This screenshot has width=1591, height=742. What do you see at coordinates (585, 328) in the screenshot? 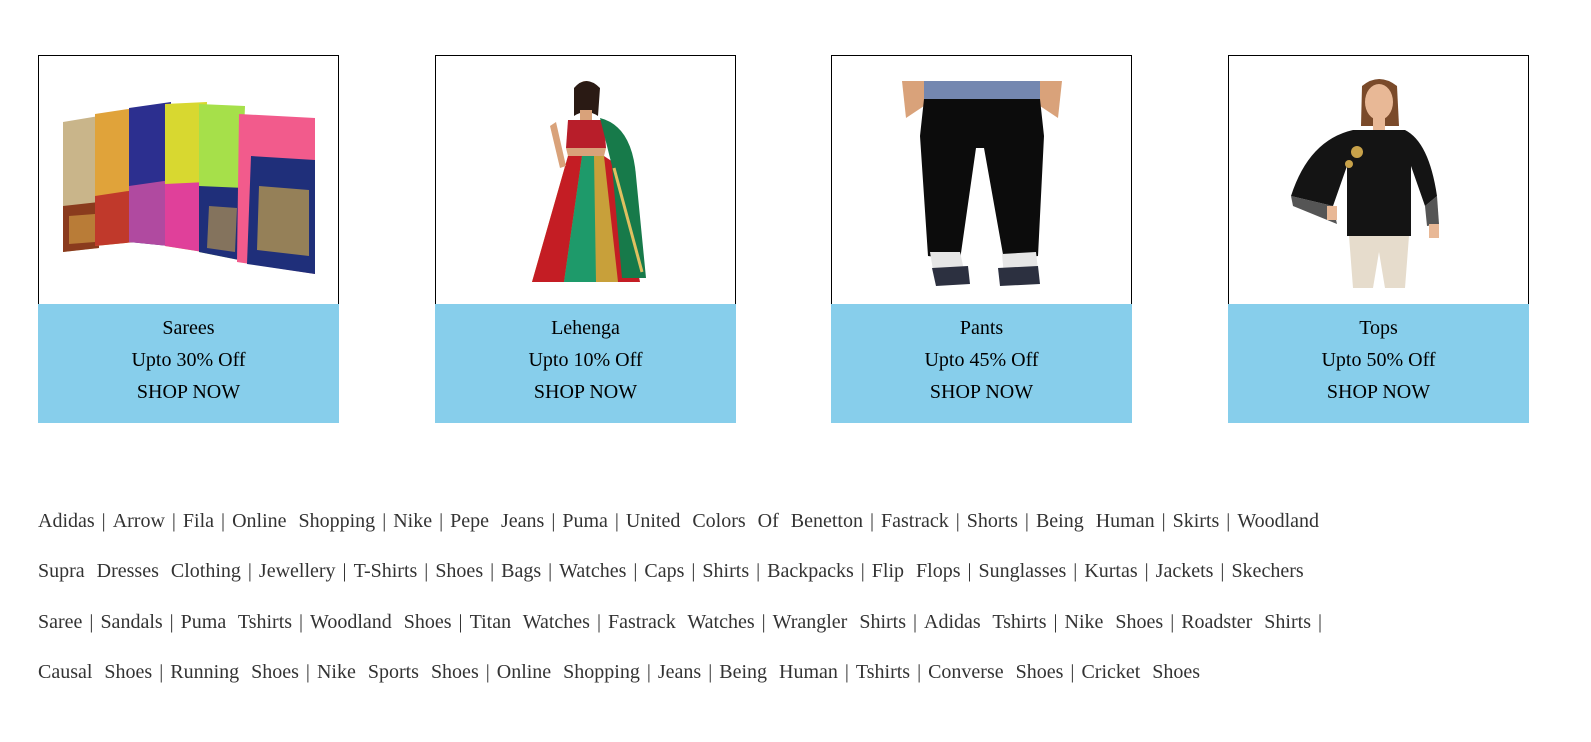
I see `category-name: Lehenga` at bounding box center [585, 328].